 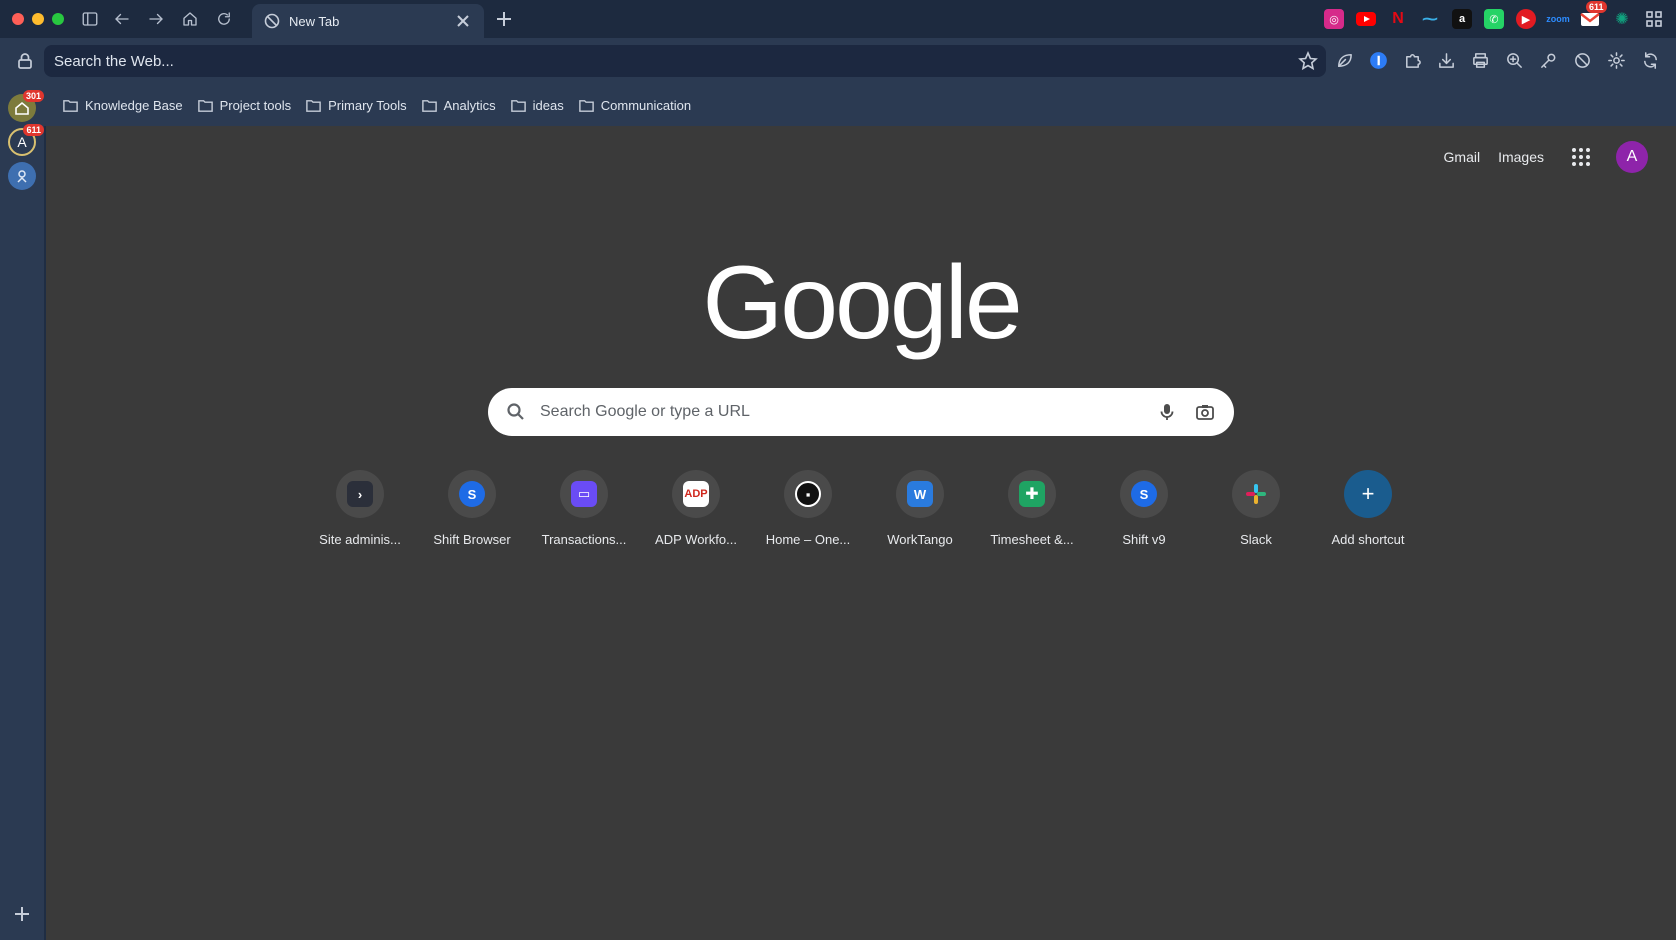 I want to click on extensions-grid-icon, so click(x=1654, y=19).